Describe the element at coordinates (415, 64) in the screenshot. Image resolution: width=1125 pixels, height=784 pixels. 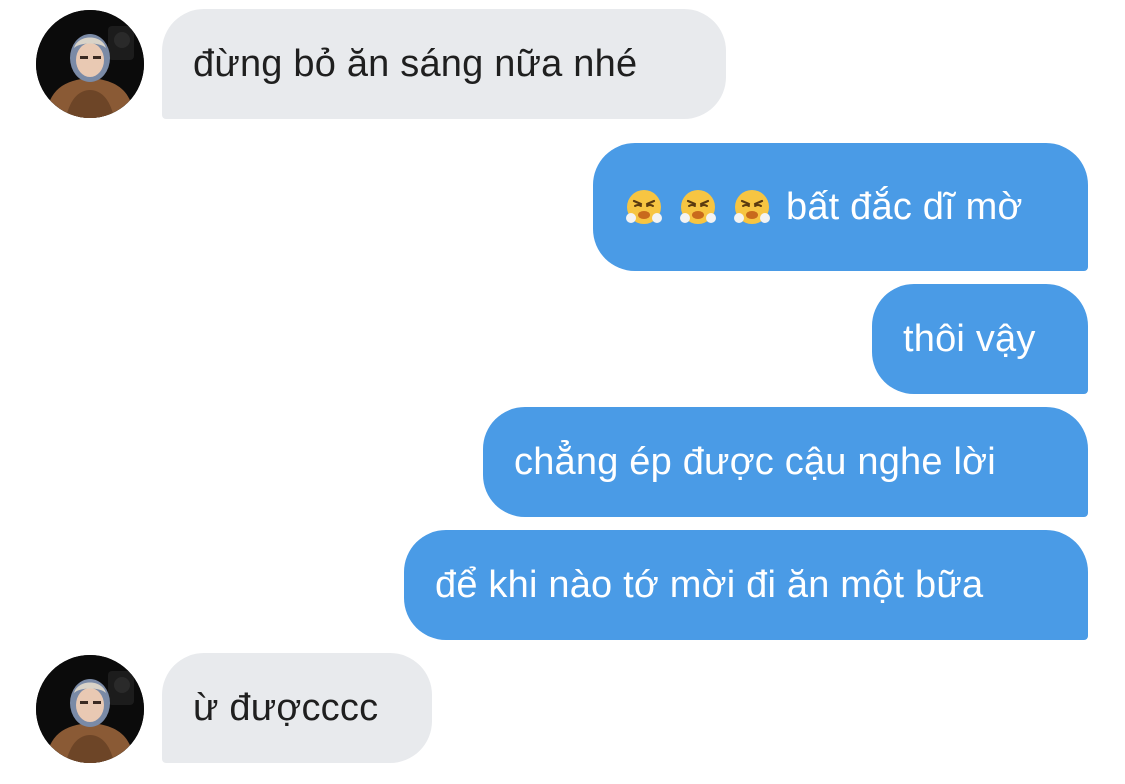
I see `message-text: đừng bỏ ăn sáng nữa nhé` at that location.